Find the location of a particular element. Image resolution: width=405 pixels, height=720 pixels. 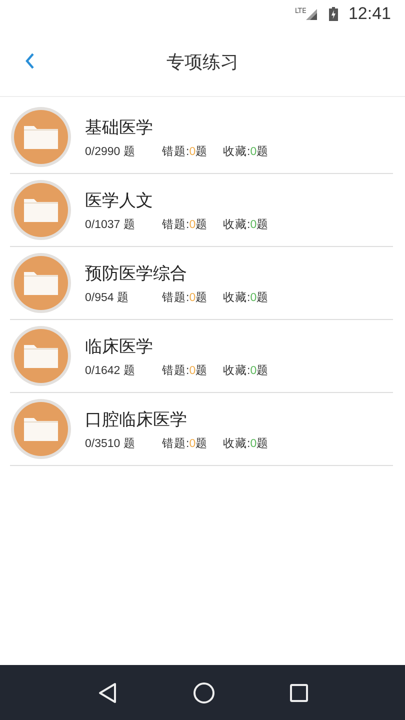

subject-item: 口腔临床医学 0/3510 题 错题:0题 收藏:0题 is located at coordinates (201, 429).